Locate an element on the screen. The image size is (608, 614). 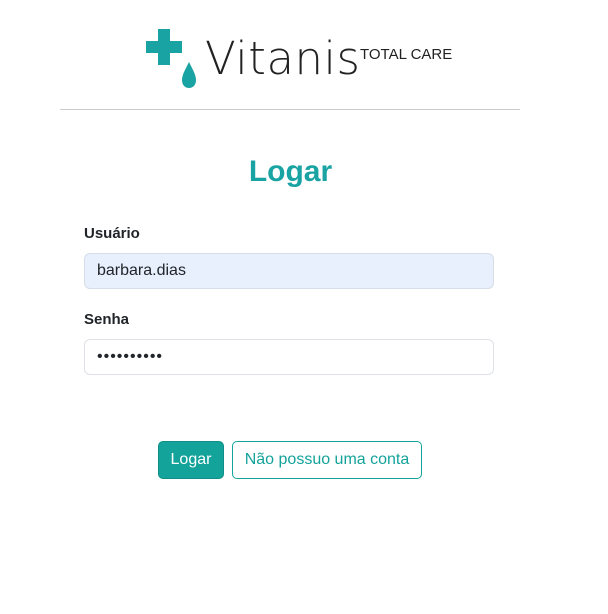
brand-tagline: TOTAL CARE is located at coordinates (406, 54).